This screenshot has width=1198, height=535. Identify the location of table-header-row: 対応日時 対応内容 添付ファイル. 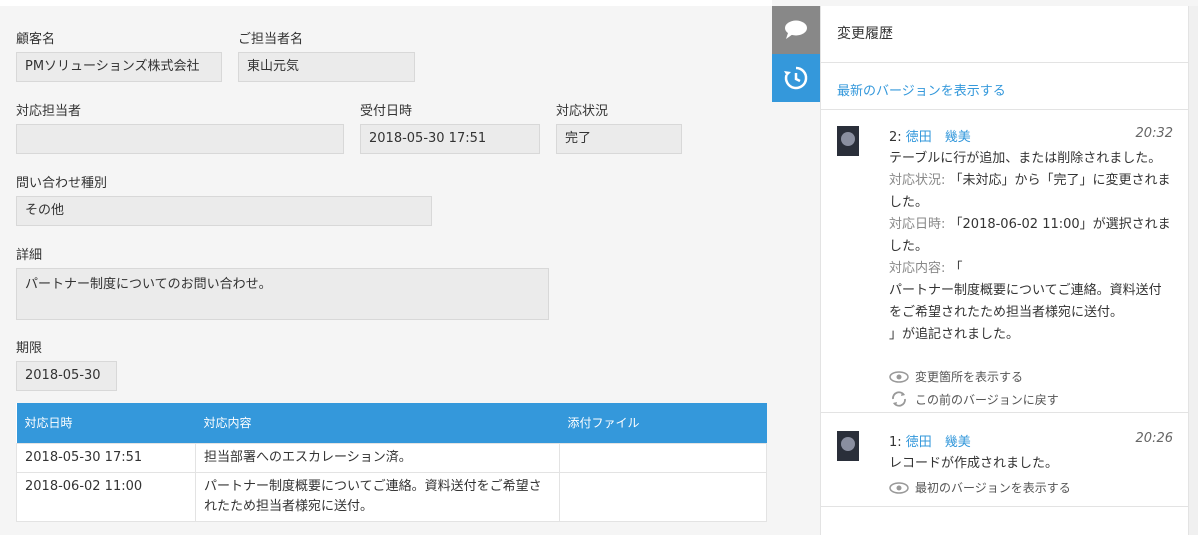
(391, 423).